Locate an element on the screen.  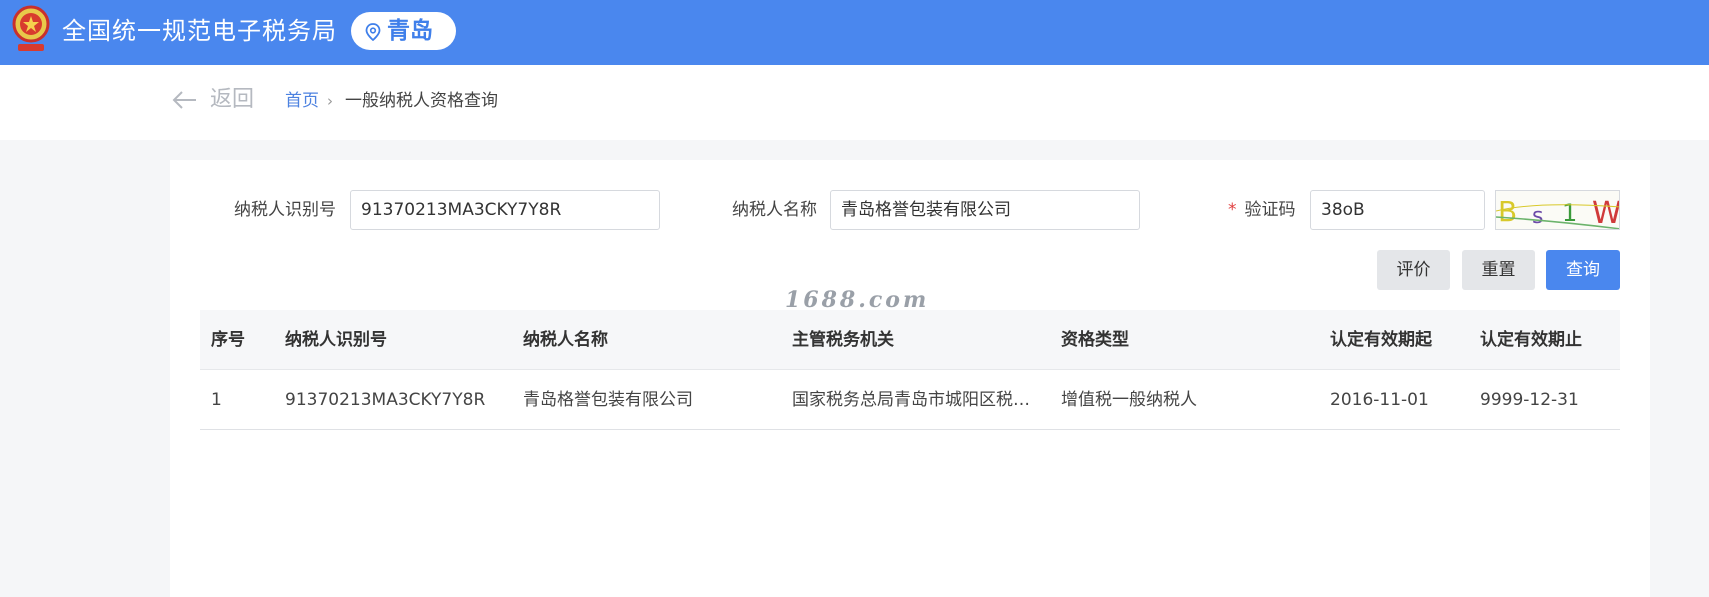
location-pin-icon is located at coordinates (373, 32).